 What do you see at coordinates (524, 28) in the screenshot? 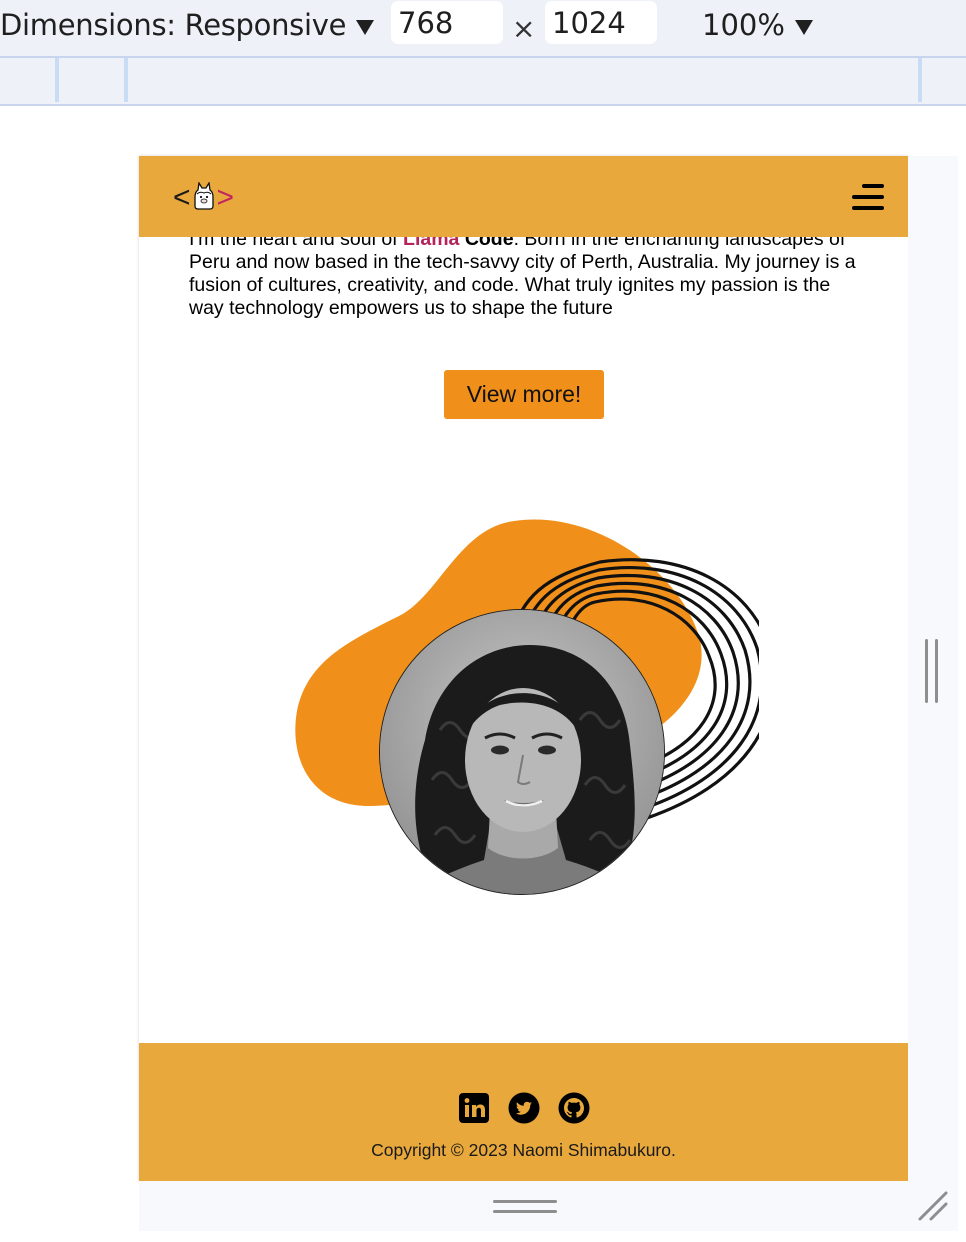
I see `times-sign: ×` at bounding box center [524, 28].